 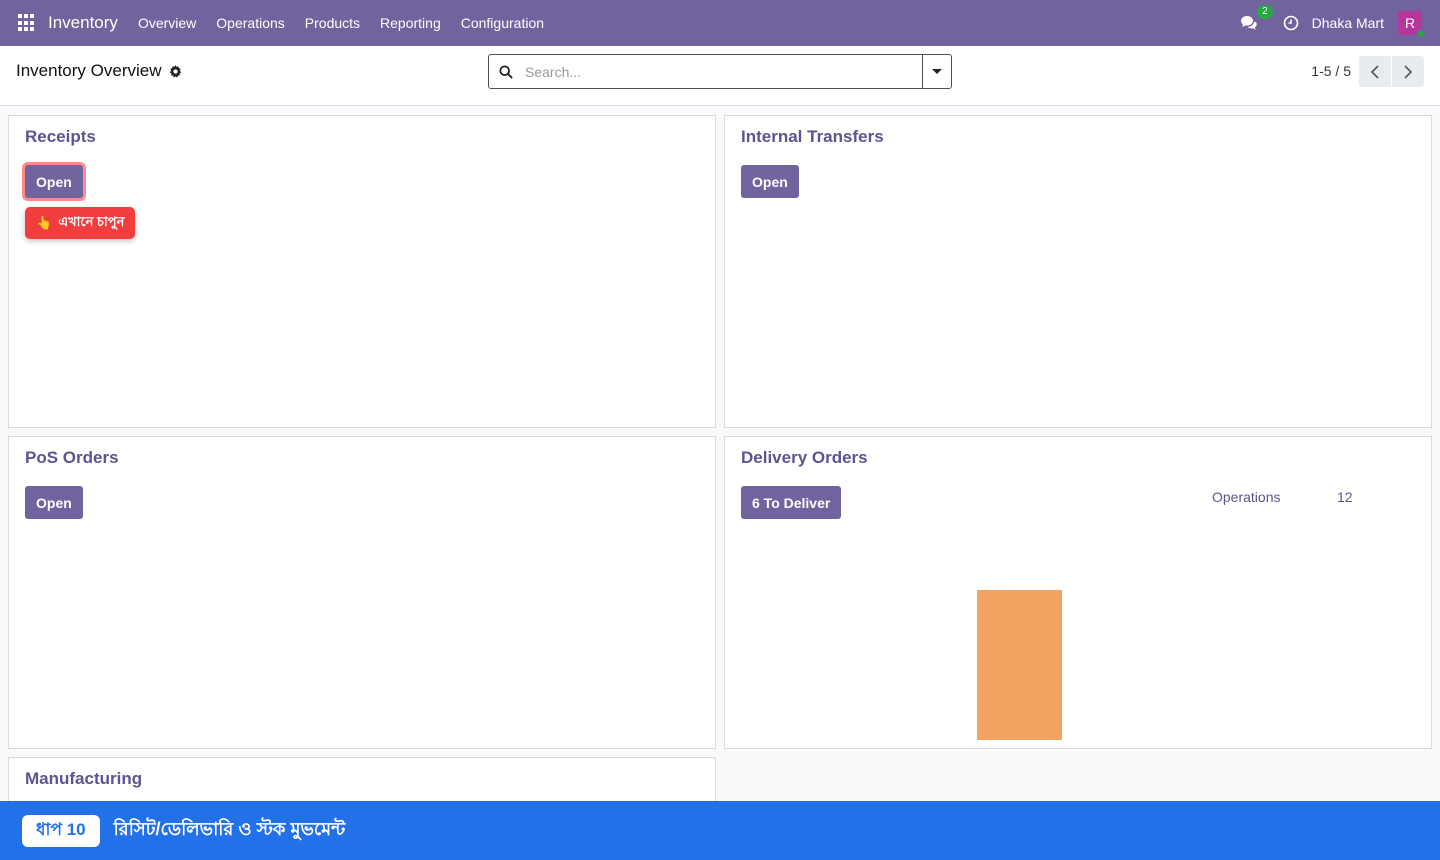 What do you see at coordinates (175, 71) in the screenshot?
I see `gear-icon` at bounding box center [175, 71].